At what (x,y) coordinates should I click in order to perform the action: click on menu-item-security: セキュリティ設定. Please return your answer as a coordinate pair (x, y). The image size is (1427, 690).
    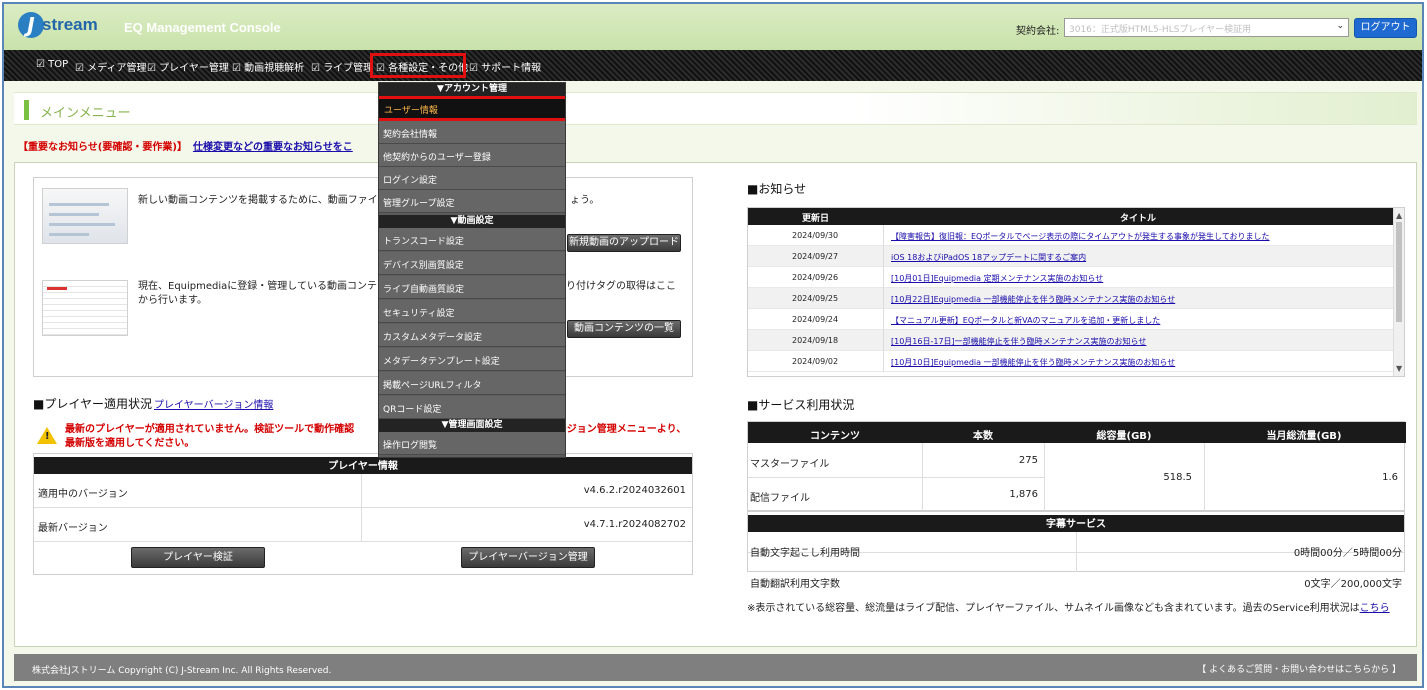
    Looking at the image, I should click on (472, 311).